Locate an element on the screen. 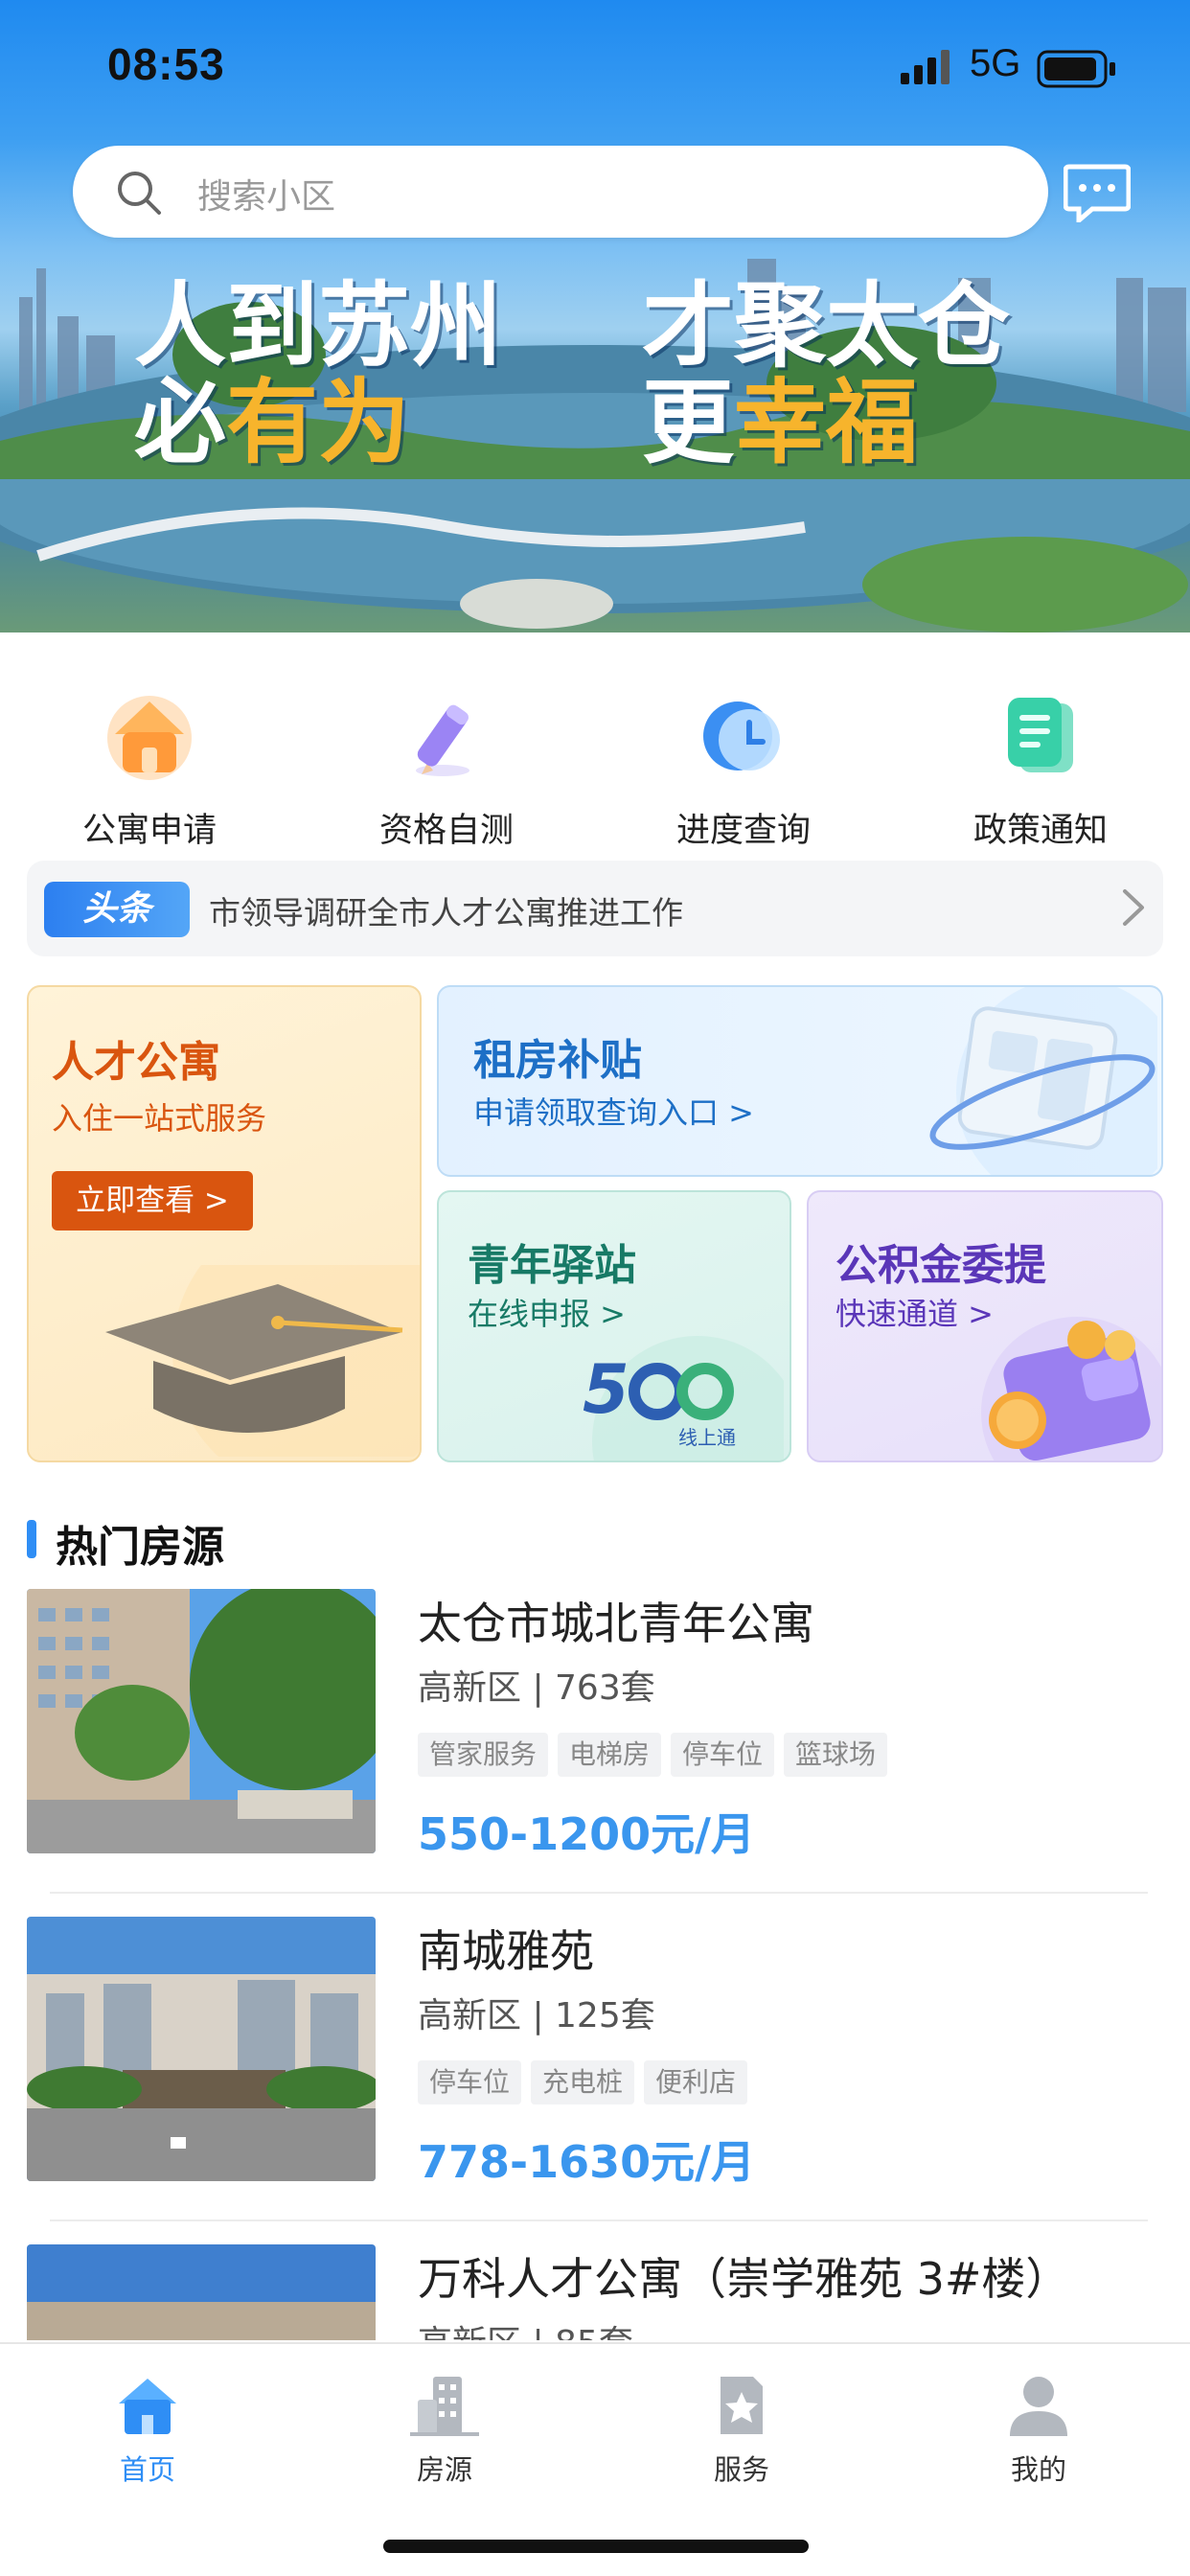  listing-meta: 高新区 | 125套 is located at coordinates (537, 2016).